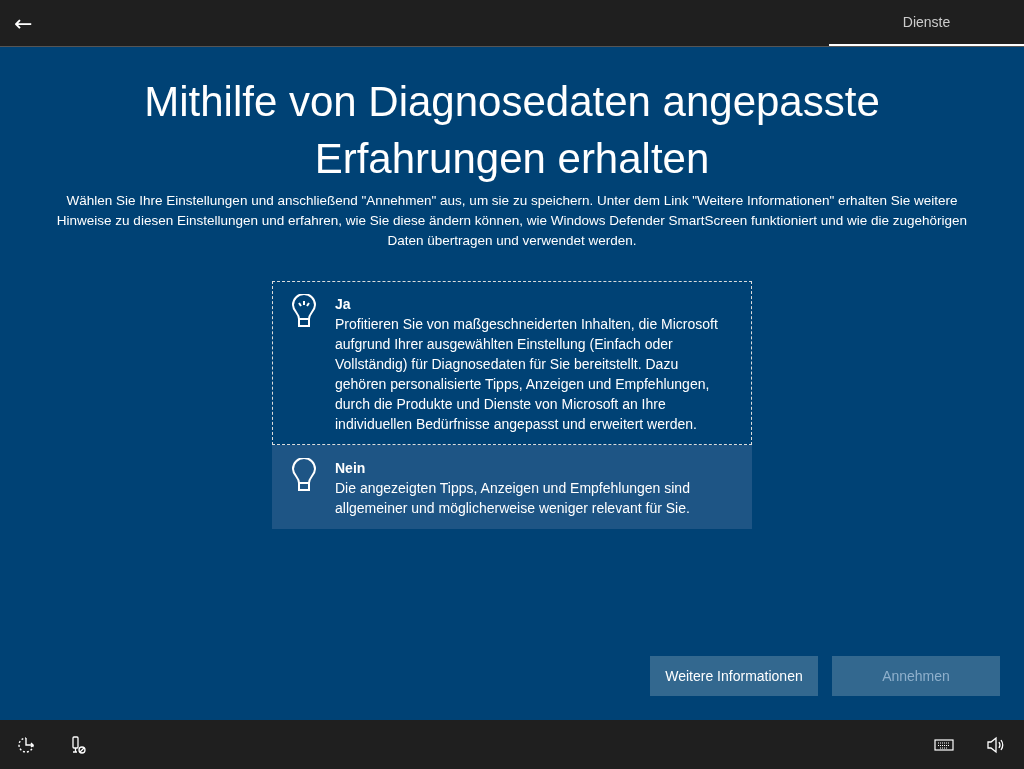 This screenshot has height=769, width=1024. Describe the element at coordinates (26, 744) in the screenshot. I see `ease-of-access-icon` at that location.